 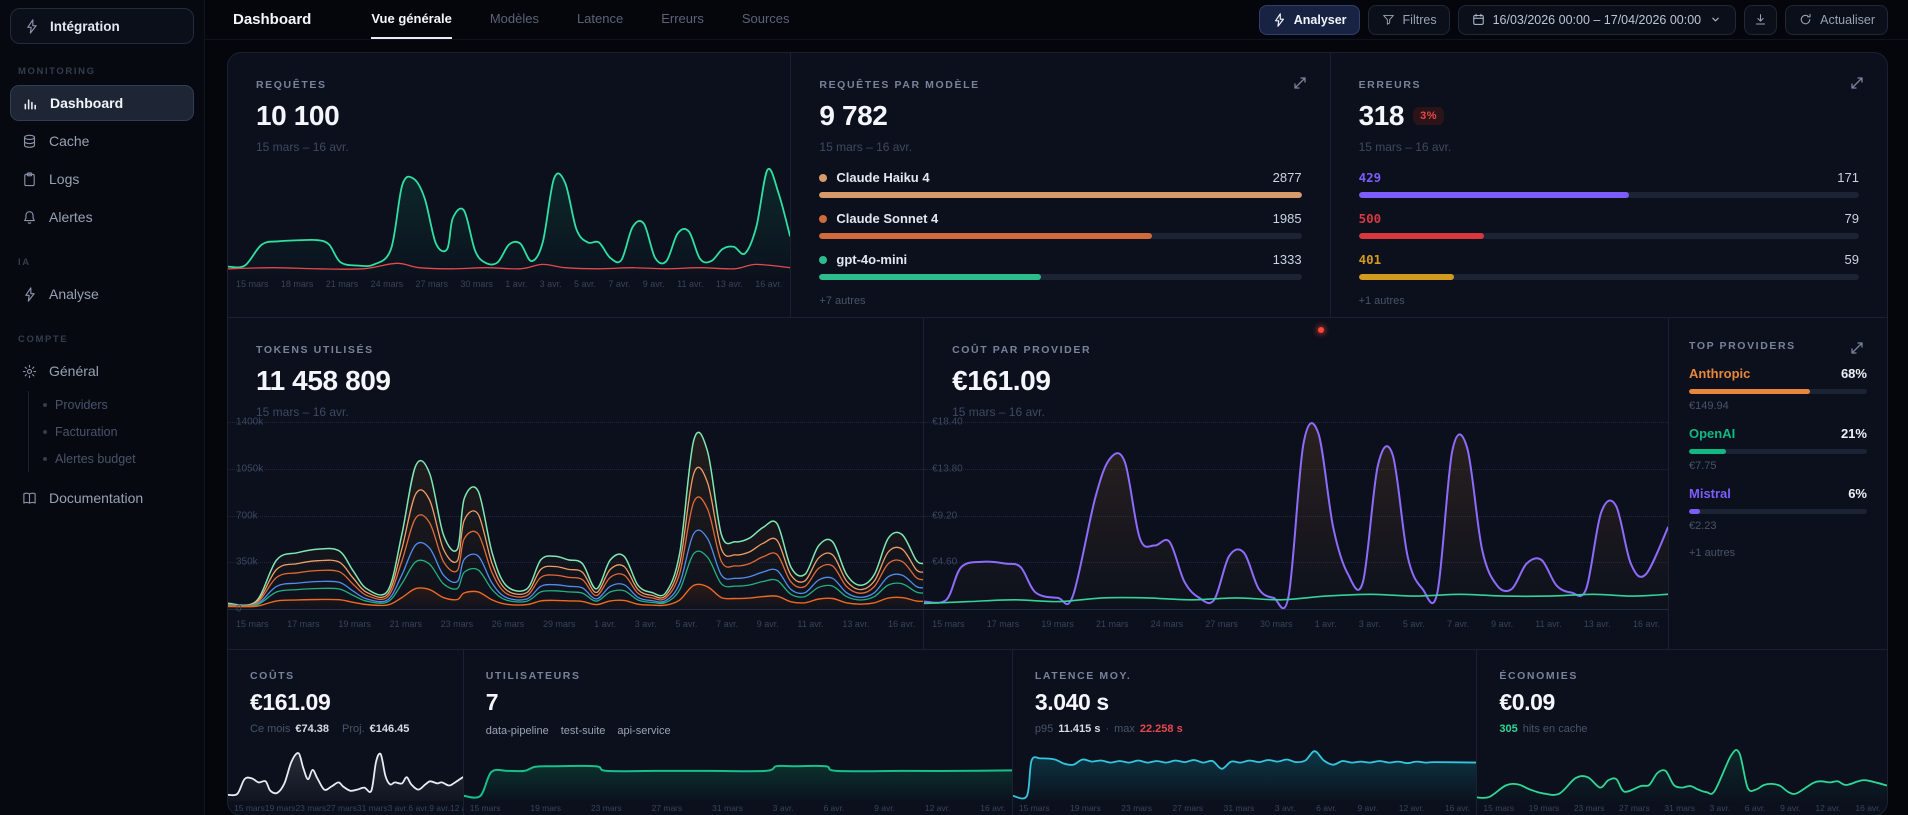 What do you see at coordinates (1853, 433) in the screenshot?
I see `provider-pct: 21%` at bounding box center [1853, 433].